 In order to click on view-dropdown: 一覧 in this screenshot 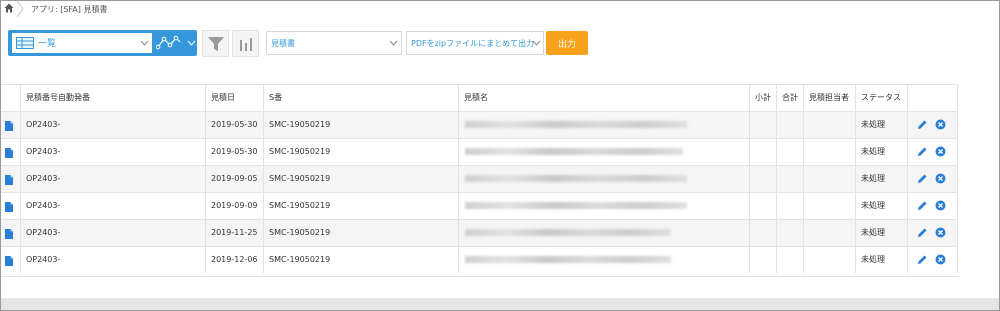, I will do `click(82, 43)`.